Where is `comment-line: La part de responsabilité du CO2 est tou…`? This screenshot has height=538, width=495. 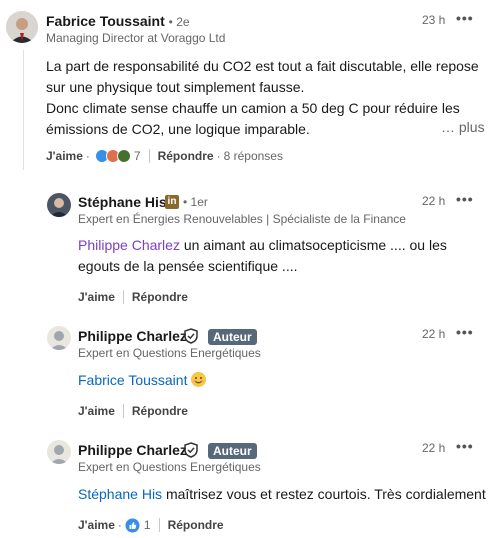
comment-line: La part de responsabilité du CO2 est tou… is located at coordinates (262, 66).